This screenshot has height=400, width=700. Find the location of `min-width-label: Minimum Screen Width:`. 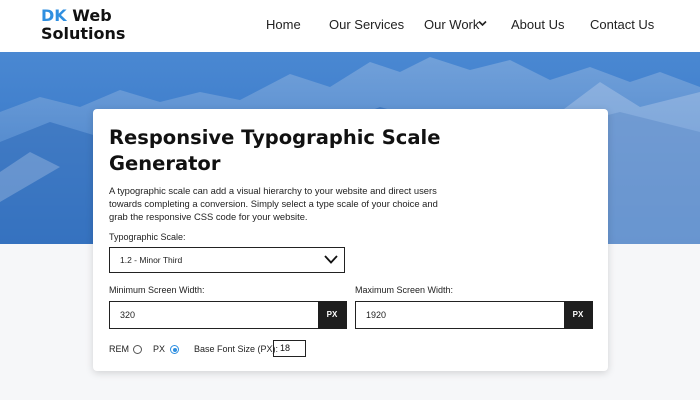

min-width-label: Minimum Screen Width: is located at coordinates (157, 290).